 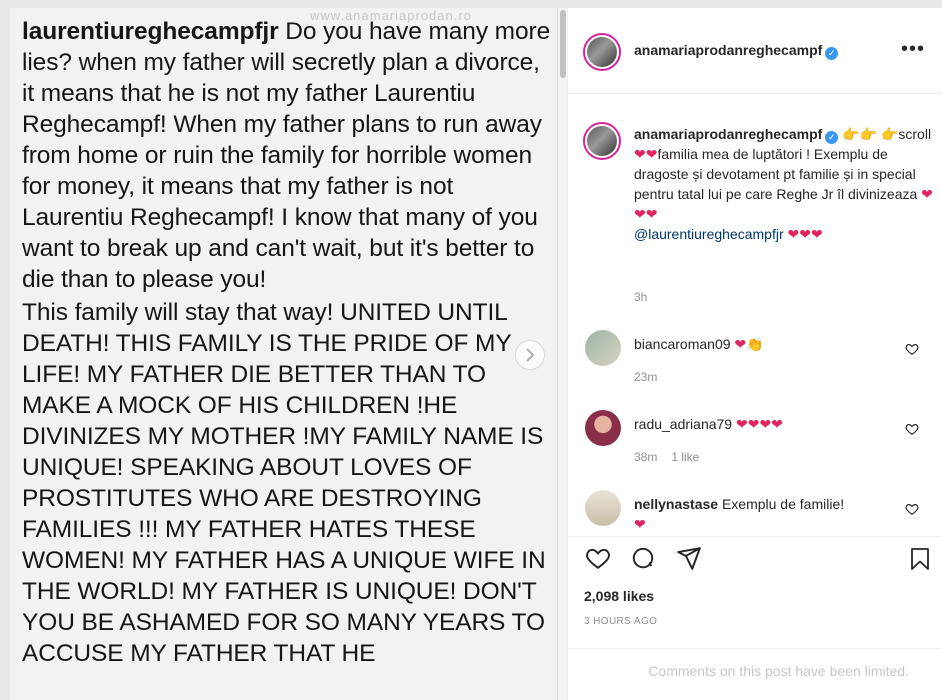 I want to click on post-timestamp: 3 HOURS AGO, so click(x=620, y=621).